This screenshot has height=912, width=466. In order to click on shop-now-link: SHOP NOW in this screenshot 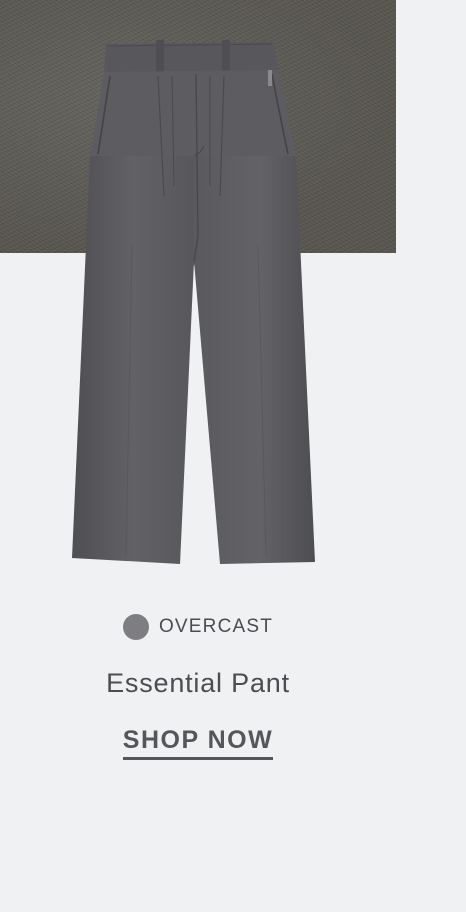, I will do `click(198, 743)`.